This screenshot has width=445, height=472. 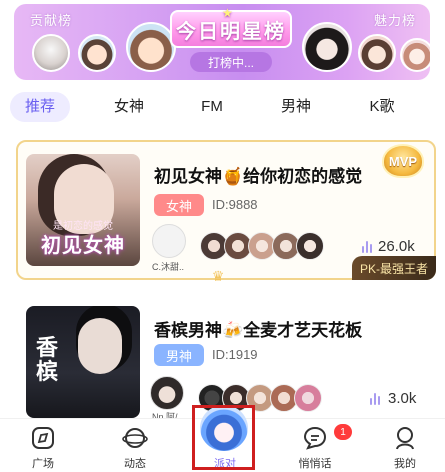 I want to click on room-id: ID:1919, so click(x=235, y=354).